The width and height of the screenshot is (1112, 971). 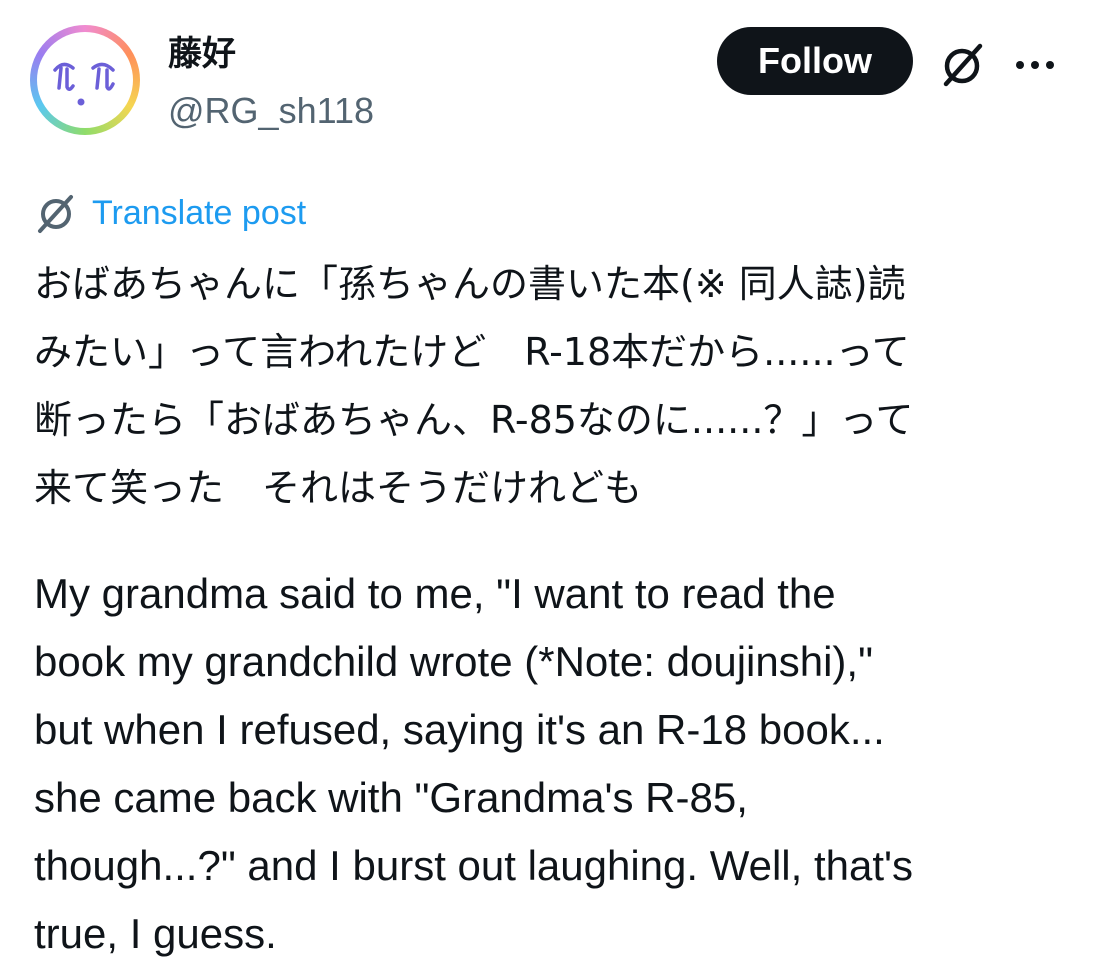 What do you see at coordinates (202, 54) in the screenshot?
I see `display-name: 藤好` at bounding box center [202, 54].